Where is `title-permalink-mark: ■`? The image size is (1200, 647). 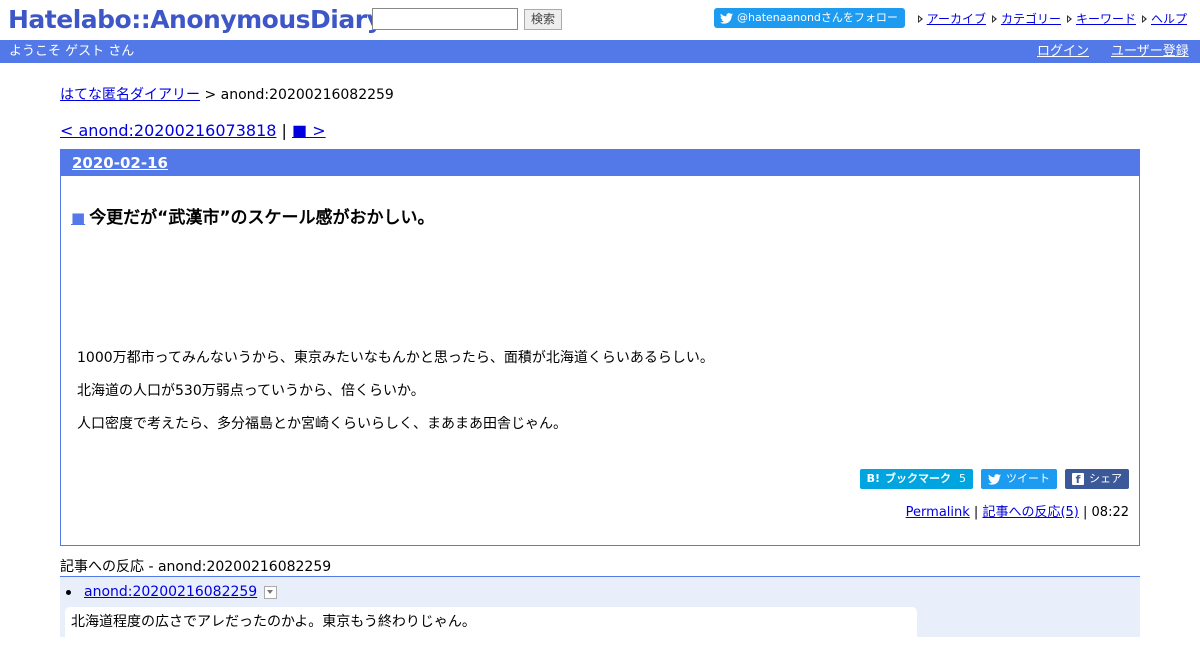 title-permalink-mark: ■ is located at coordinates (78, 218).